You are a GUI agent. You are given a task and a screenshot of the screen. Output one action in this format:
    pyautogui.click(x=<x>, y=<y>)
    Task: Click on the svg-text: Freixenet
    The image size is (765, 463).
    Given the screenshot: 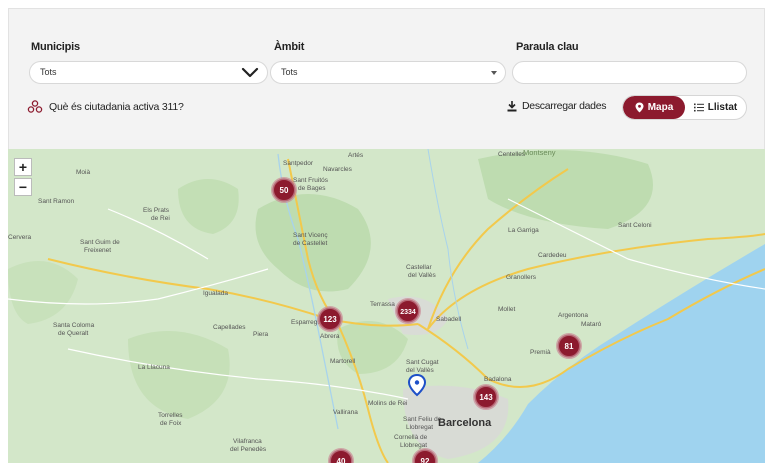 What is the action you would take?
    pyautogui.click(x=97, y=250)
    